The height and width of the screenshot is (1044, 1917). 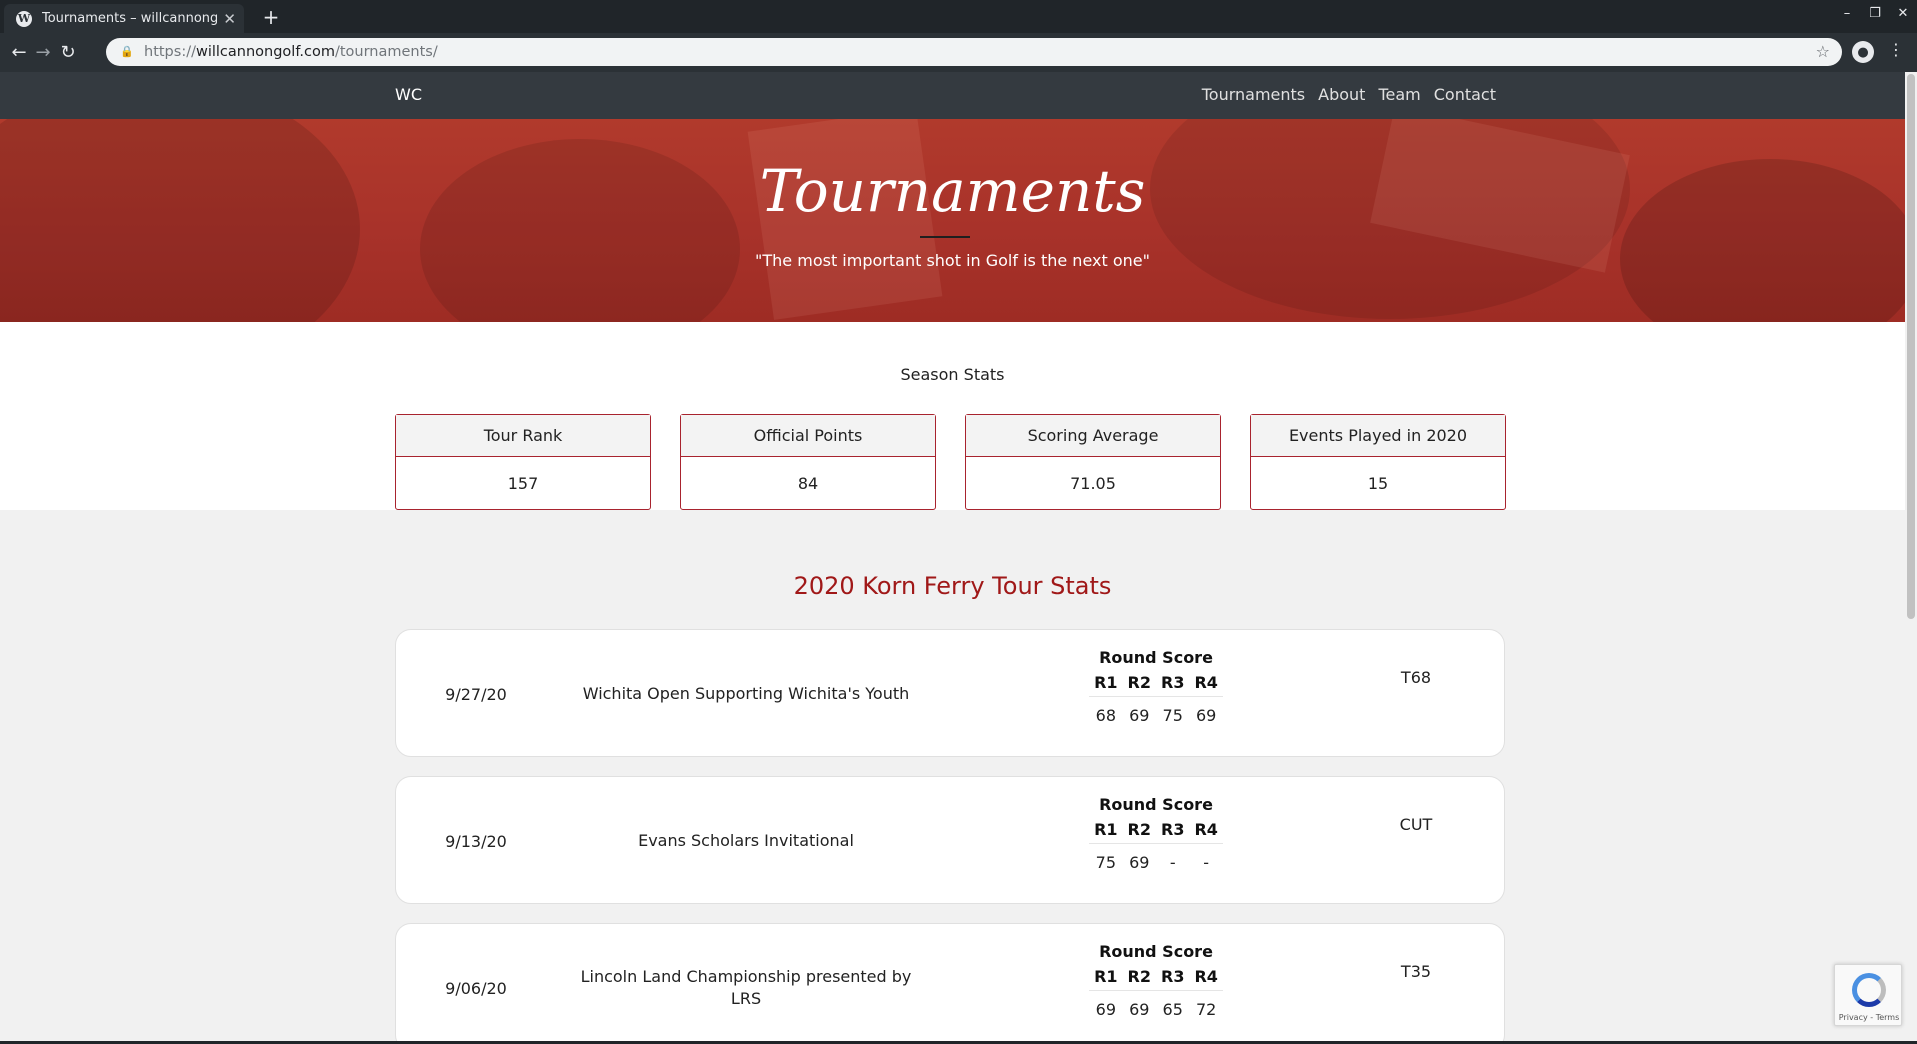 I want to click on window-controls: – ❐ ✕, so click(x=1875, y=13).